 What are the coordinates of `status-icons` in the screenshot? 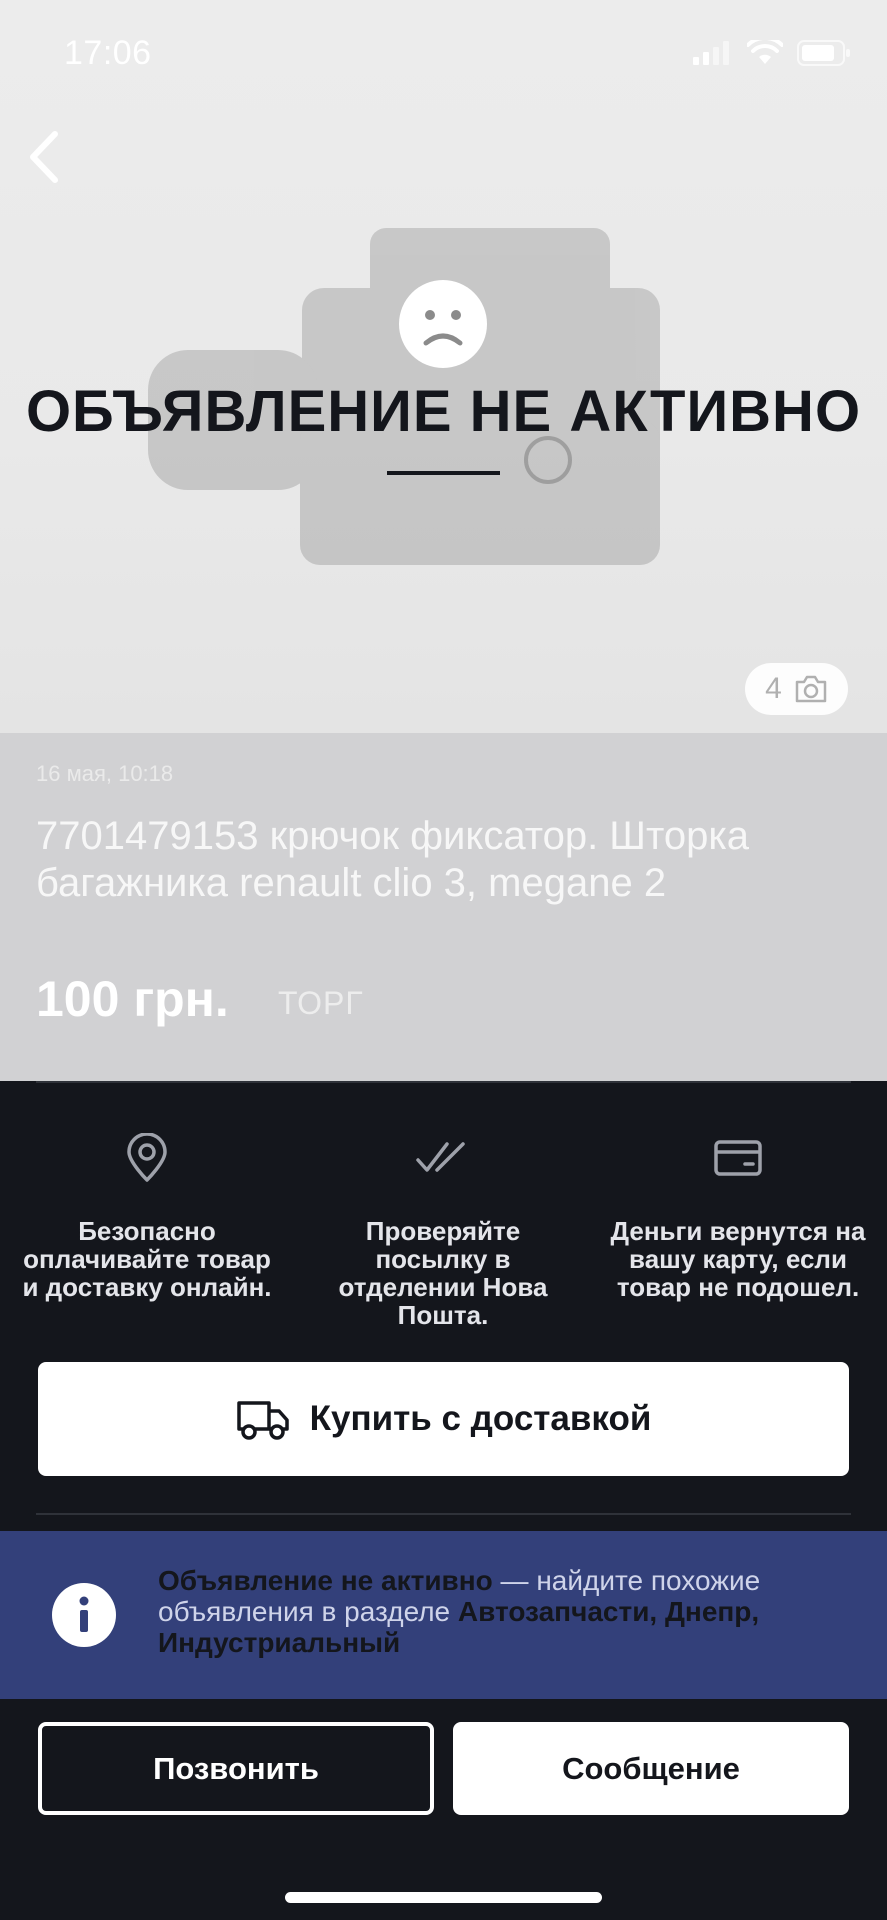 It's located at (772, 53).